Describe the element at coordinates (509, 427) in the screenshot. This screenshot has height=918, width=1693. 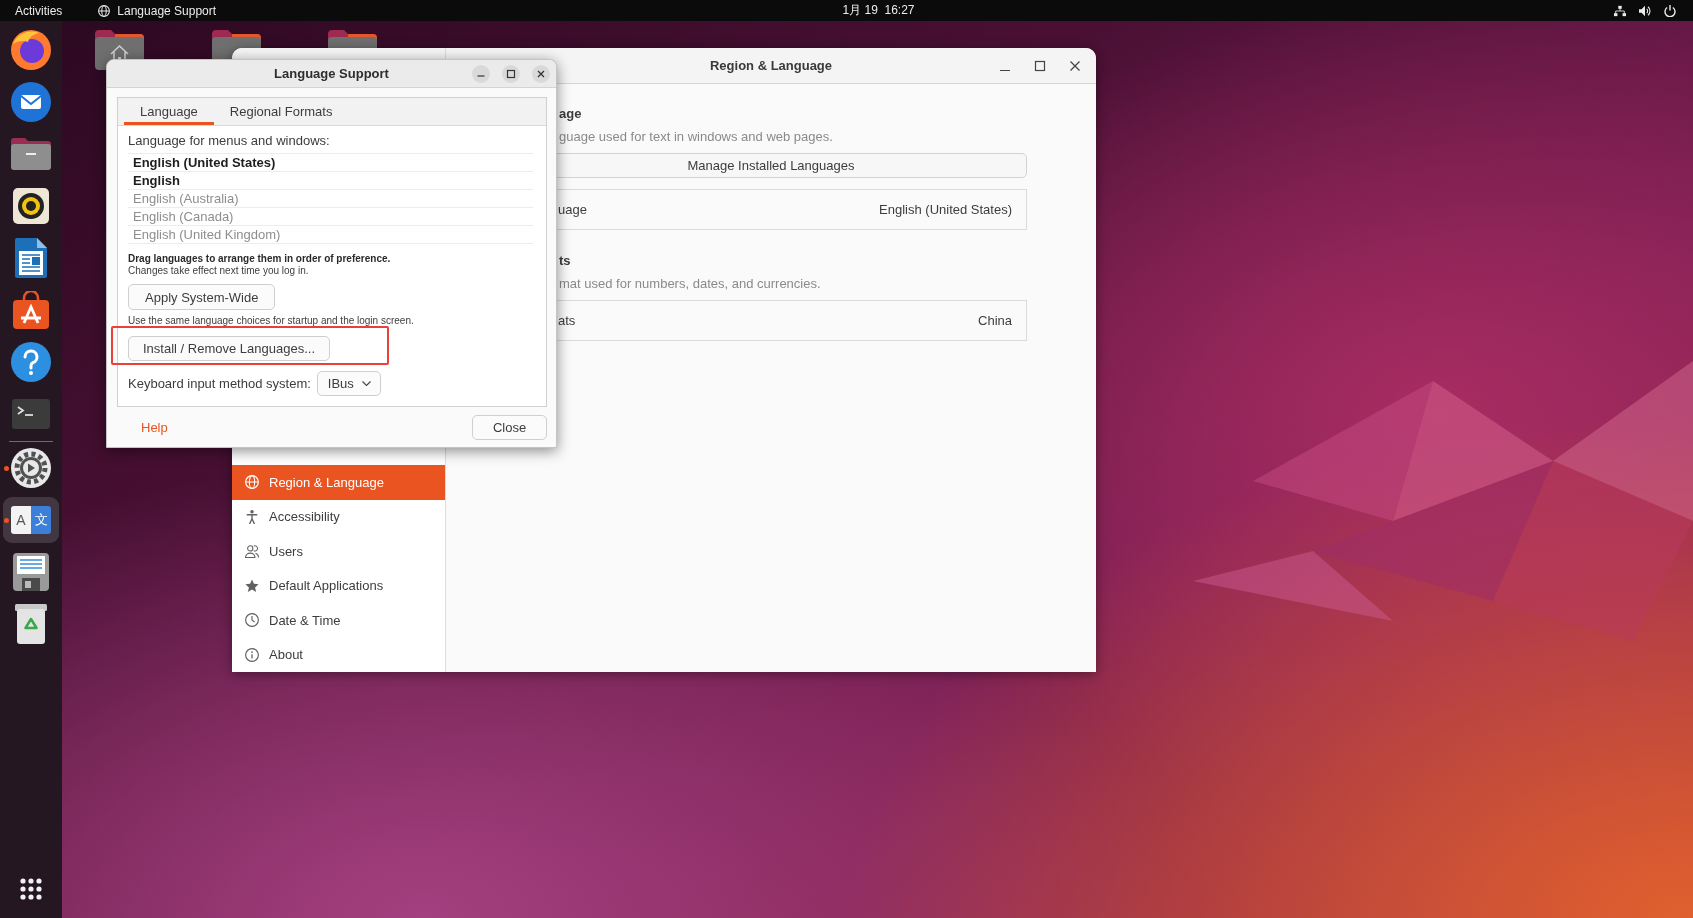
I see `close-button: Close` at that location.